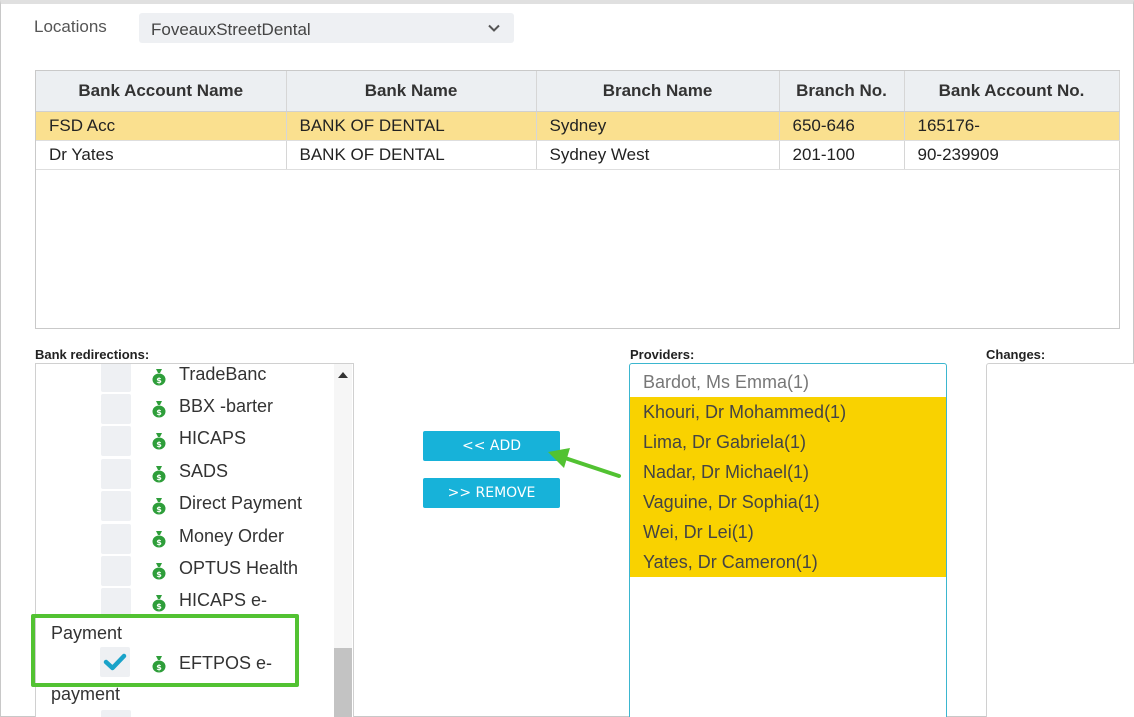 This screenshot has height=717, width=1134. What do you see at coordinates (165, 650) in the screenshot?
I see `highlight-annotation-box` at bounding box center [165, 650].